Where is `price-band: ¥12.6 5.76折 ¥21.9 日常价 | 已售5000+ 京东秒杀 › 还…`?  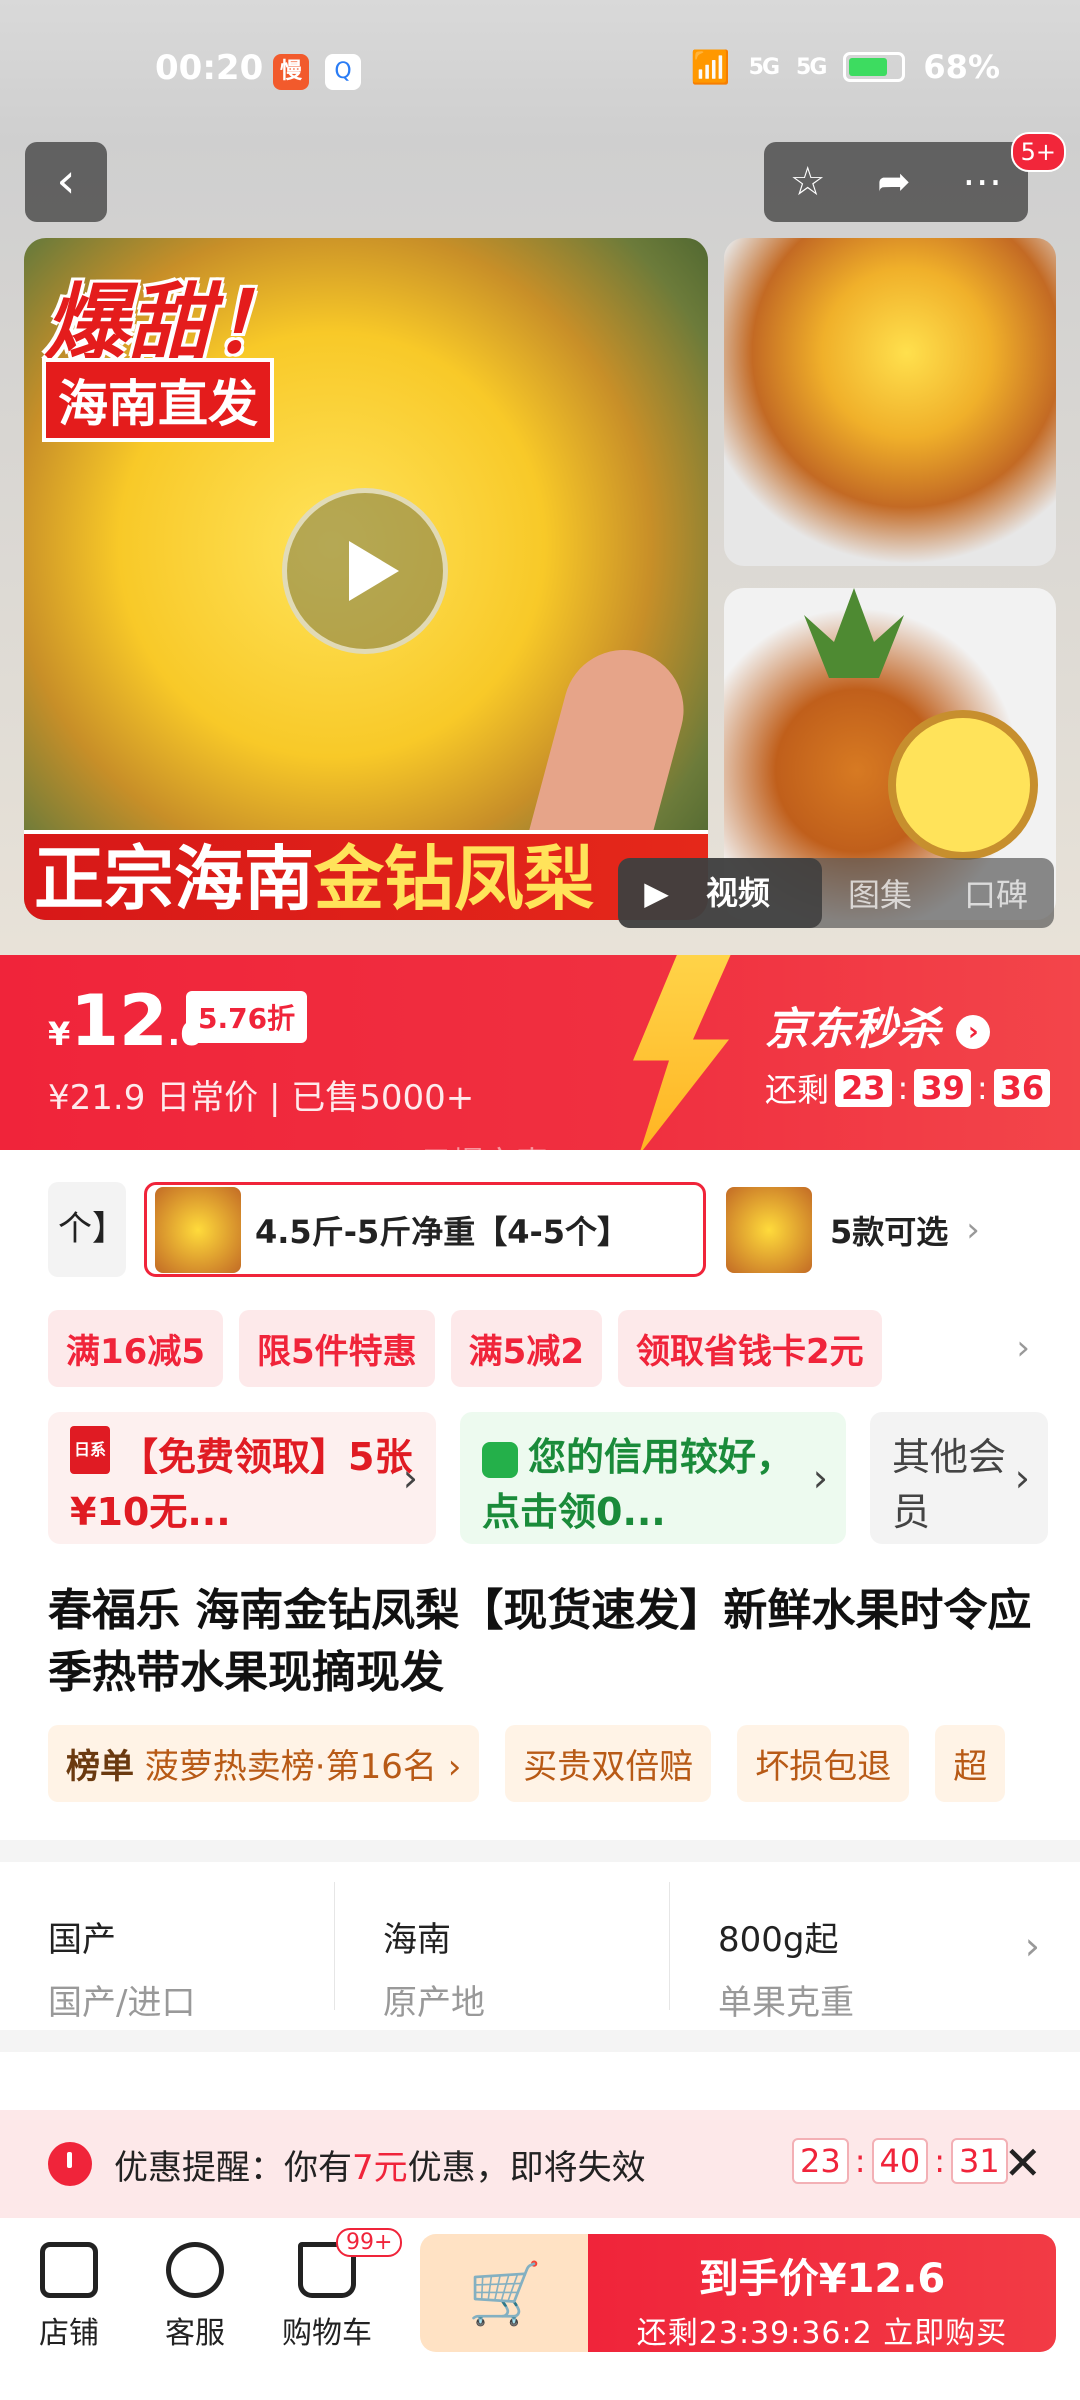
price-band: ¥12.6 5.76折 ¥21.9 日常价 | 已售5000+ 京东秒杀 › 还… is located at coordinates (540, 1052).